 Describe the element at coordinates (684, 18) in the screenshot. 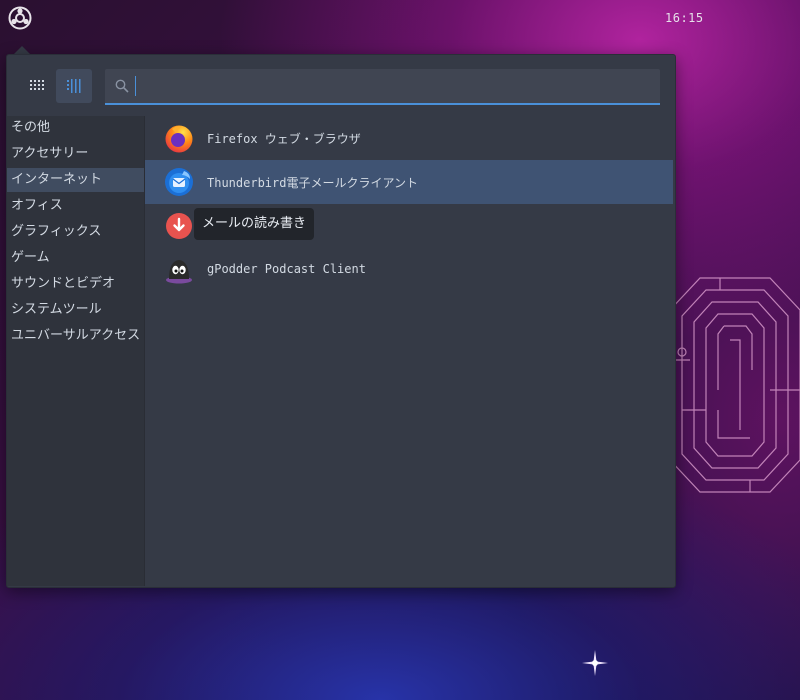

I see `clock: 16:15` at that location.